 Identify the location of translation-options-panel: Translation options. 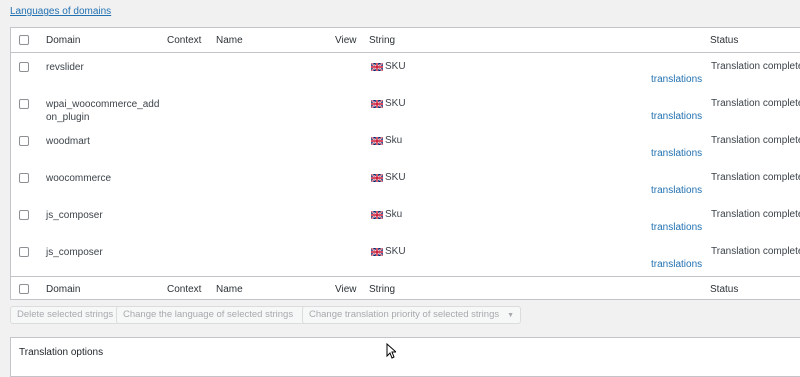
(405, 357).